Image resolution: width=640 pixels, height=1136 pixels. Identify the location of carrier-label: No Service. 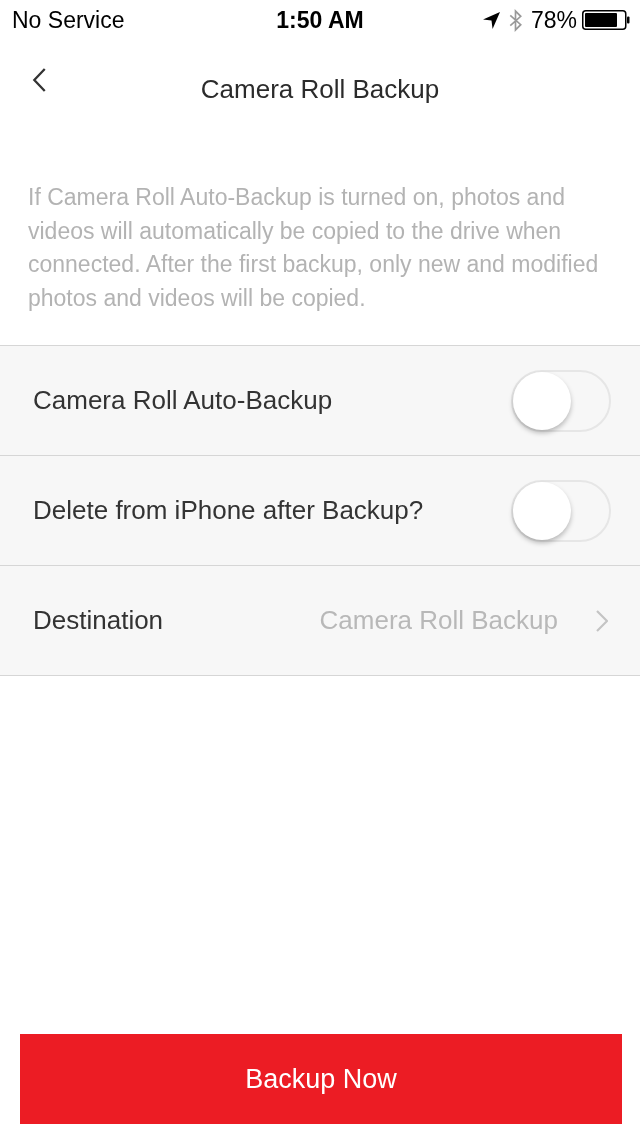
(68, 20).